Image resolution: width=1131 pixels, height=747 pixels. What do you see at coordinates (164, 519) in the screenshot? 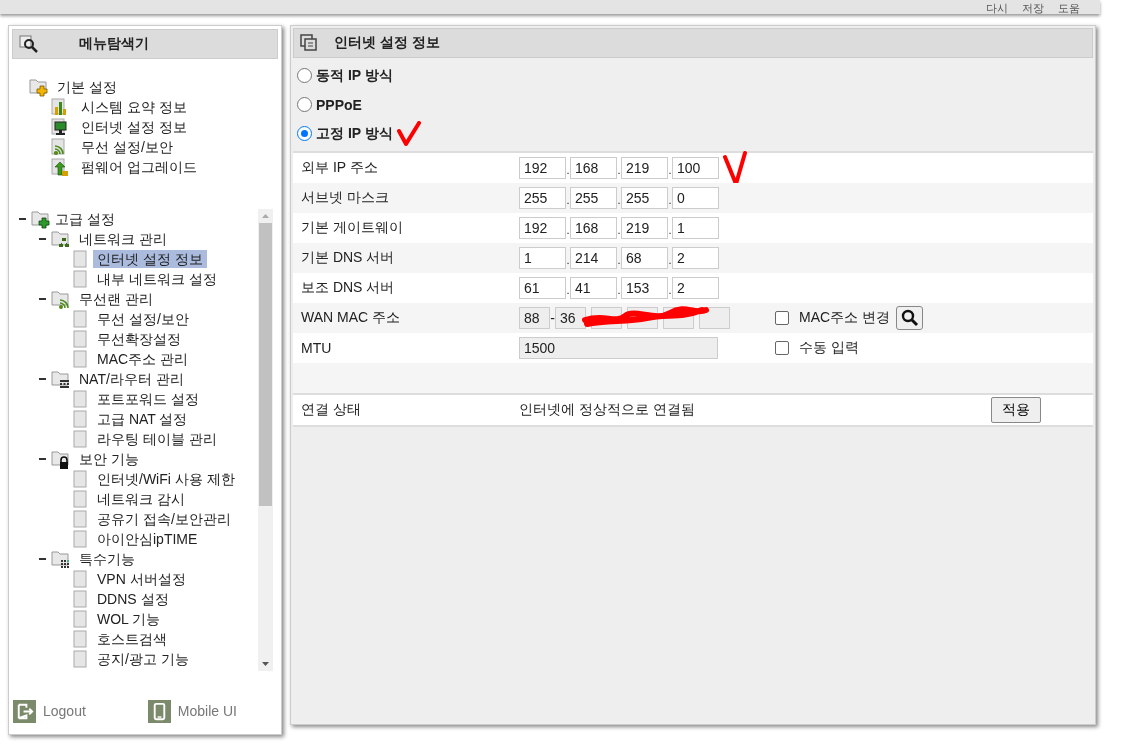
I see `menu-item: 공유기 접속/보안관리` at bounding box center [164, 519].